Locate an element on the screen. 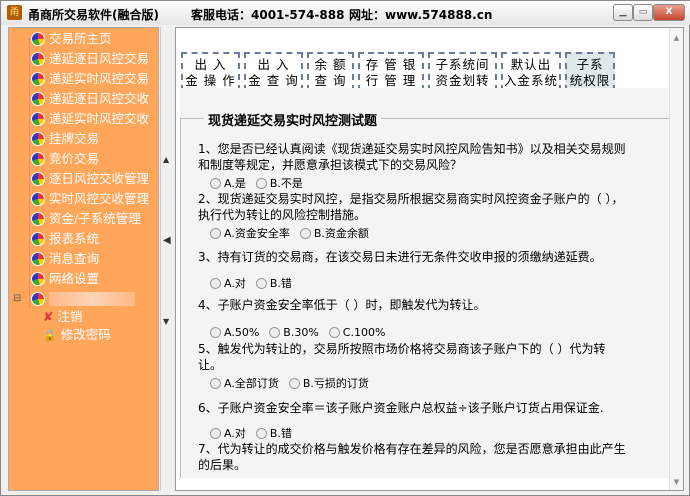 The image size is (690, 496). collapse-toggle: ⊟ is located at coordinates (17, 299).